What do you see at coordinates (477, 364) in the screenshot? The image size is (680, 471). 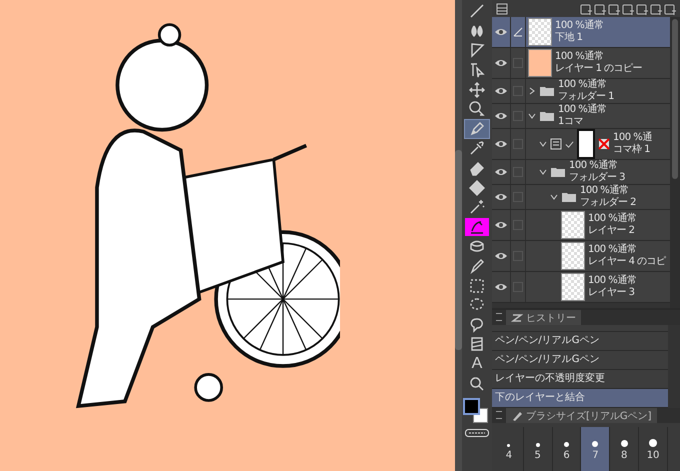 I see `text-tool-button: A` at bounding box center [477, 364].